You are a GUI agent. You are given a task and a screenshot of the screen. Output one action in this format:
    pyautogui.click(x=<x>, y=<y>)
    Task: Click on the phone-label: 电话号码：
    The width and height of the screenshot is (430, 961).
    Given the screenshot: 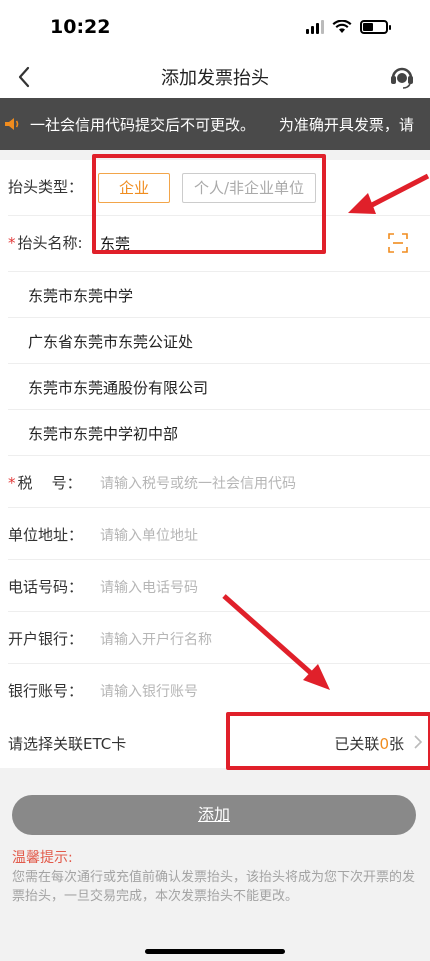 What is the action you would take?
    pyautogui.click(x=46, y=587)
    